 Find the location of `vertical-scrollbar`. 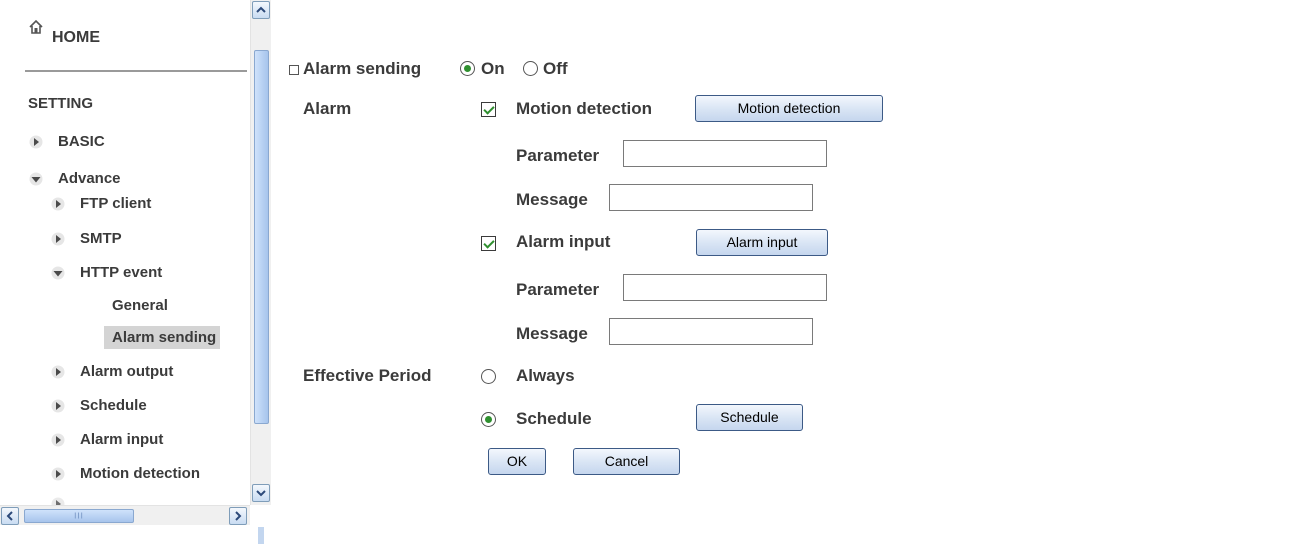

vertical-scrollbar is located at coordinates (260, 252).